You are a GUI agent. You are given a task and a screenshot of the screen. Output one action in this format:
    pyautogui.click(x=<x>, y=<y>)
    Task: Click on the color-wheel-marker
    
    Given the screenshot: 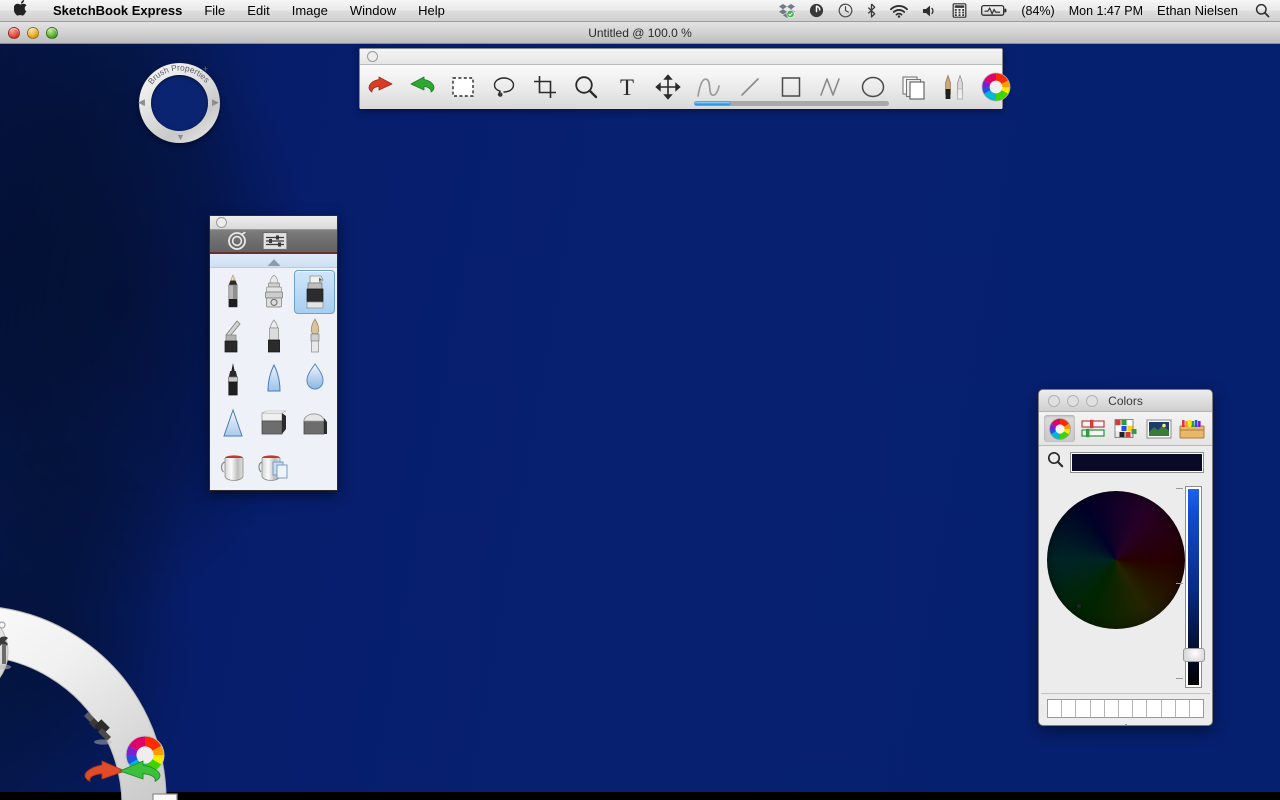 What is the action you would take?
    pyautogui.click(x=1079, y=606)
    